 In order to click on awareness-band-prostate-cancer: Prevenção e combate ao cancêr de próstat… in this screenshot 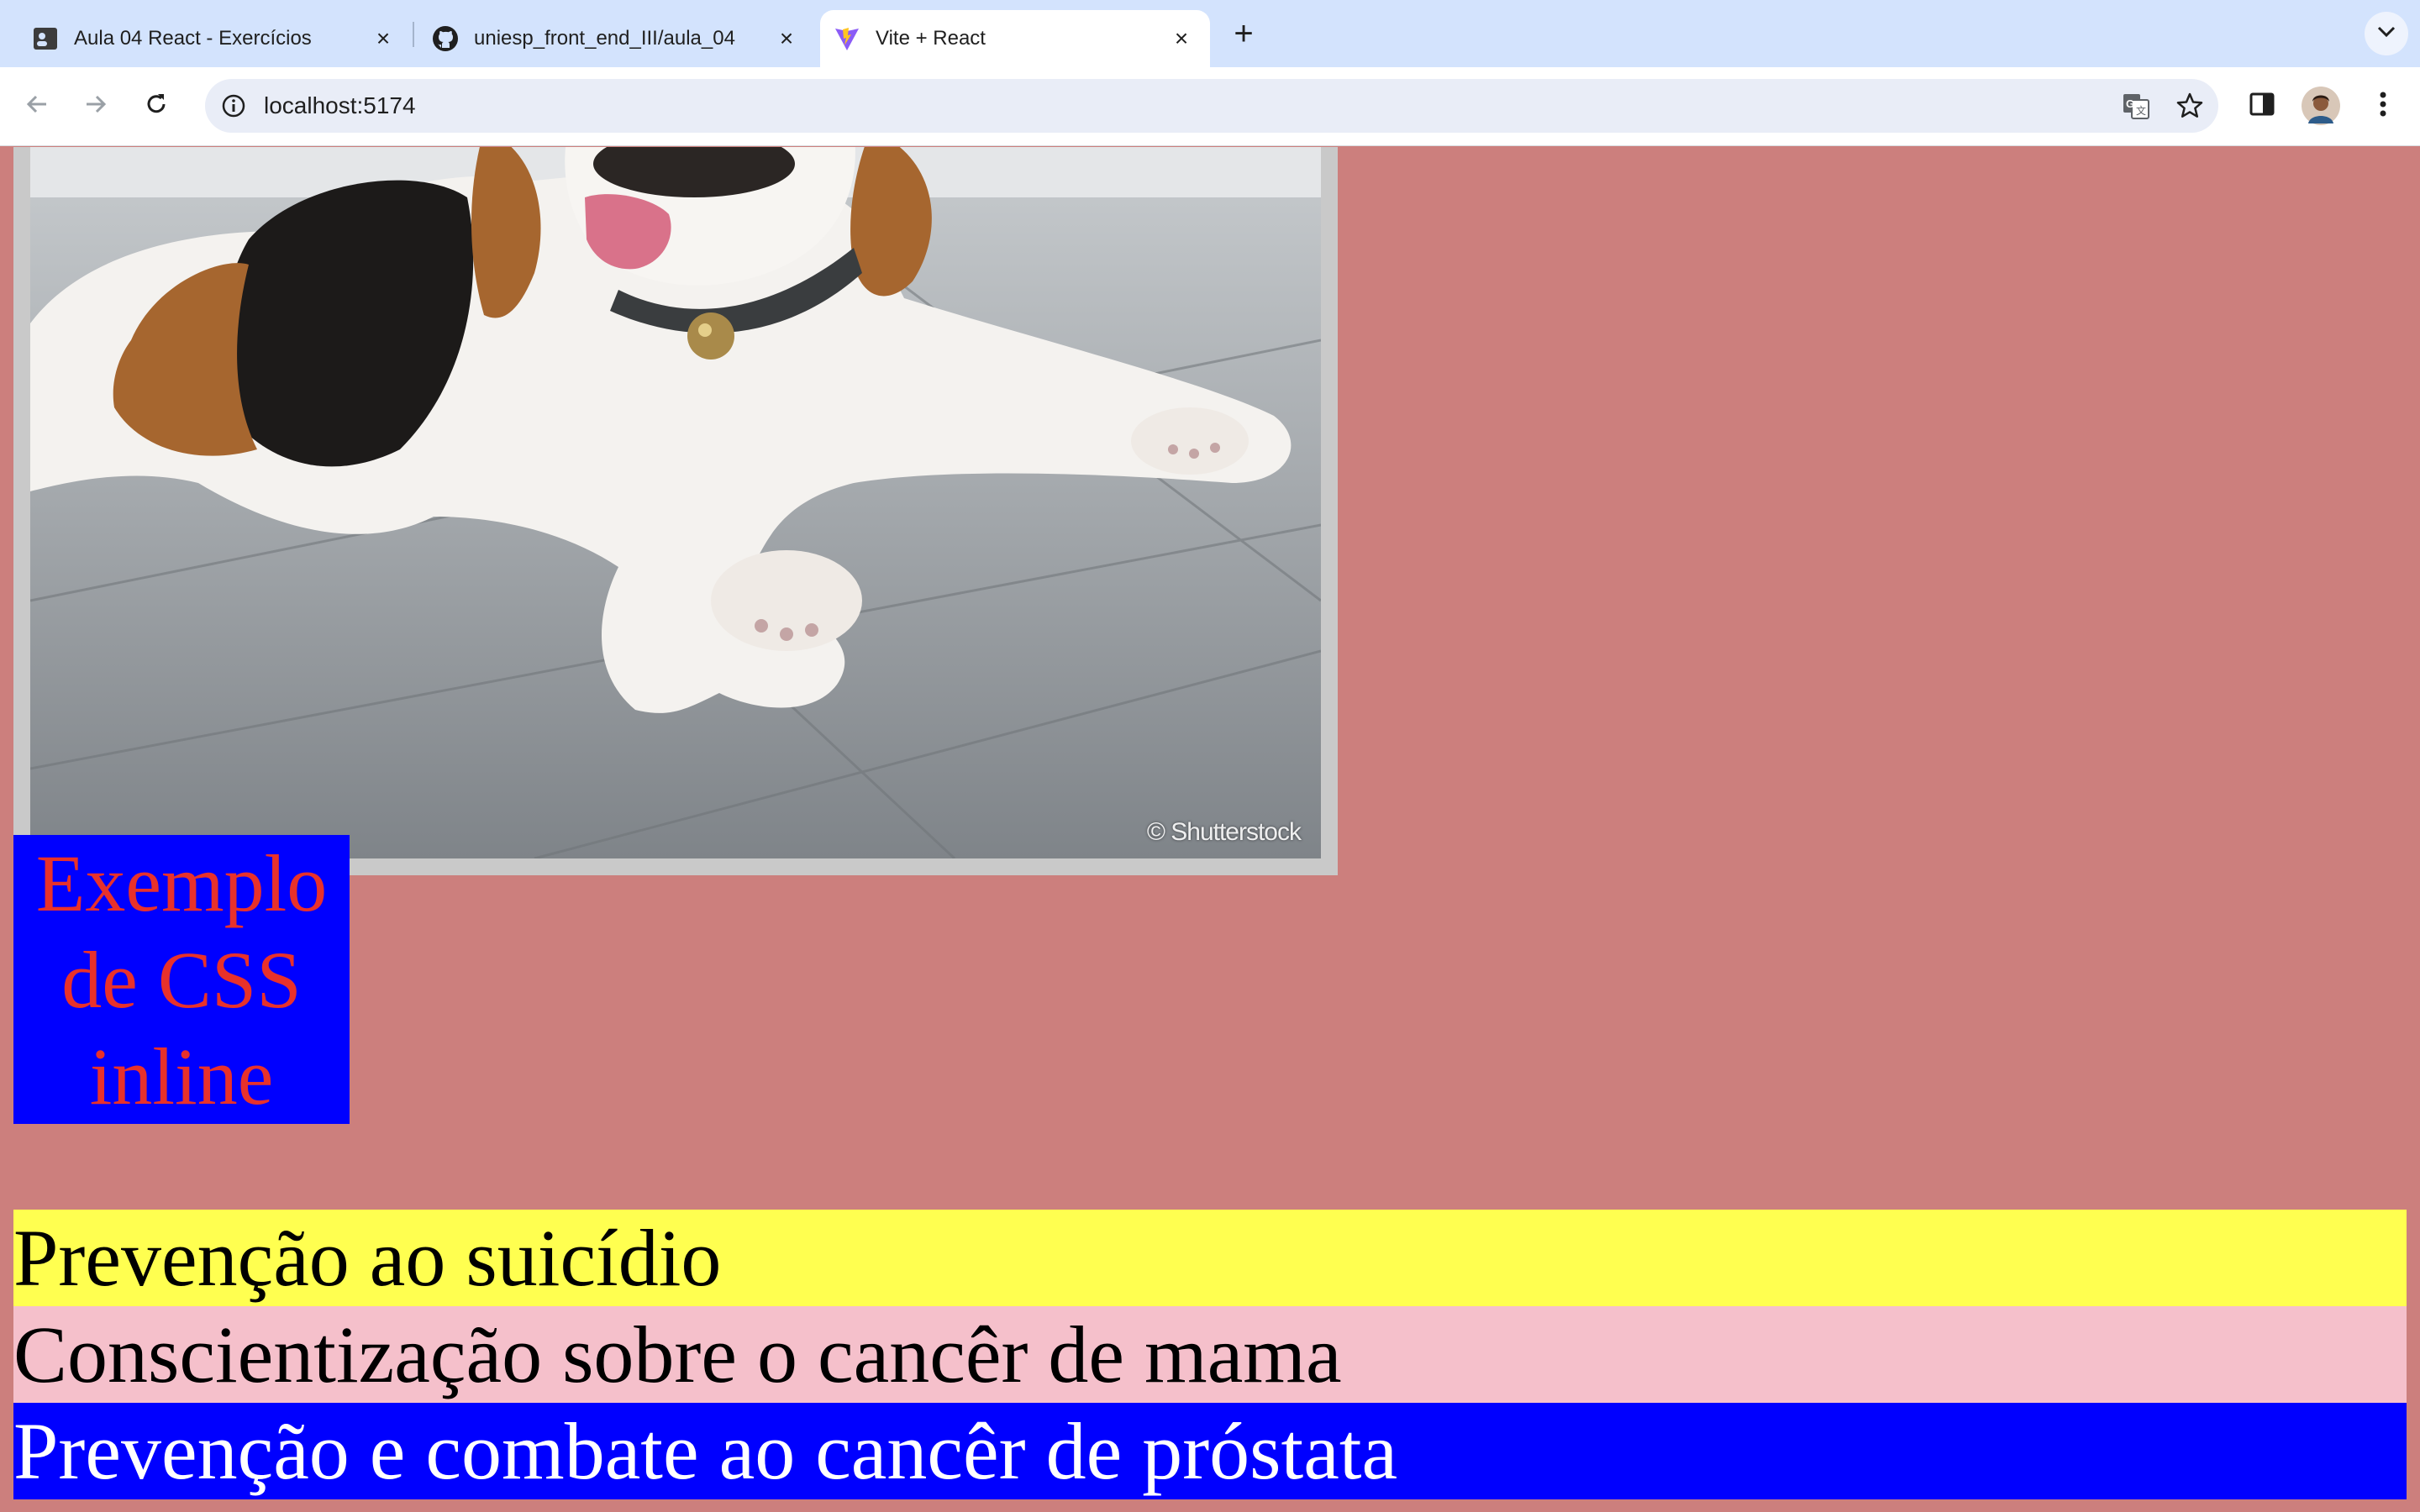, I will do `click(1210, 1451)`.